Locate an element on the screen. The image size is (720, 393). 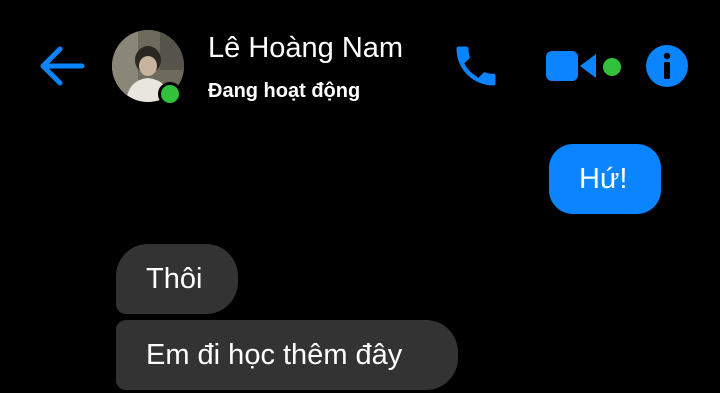
back-button is located at coordinates (62, 66).